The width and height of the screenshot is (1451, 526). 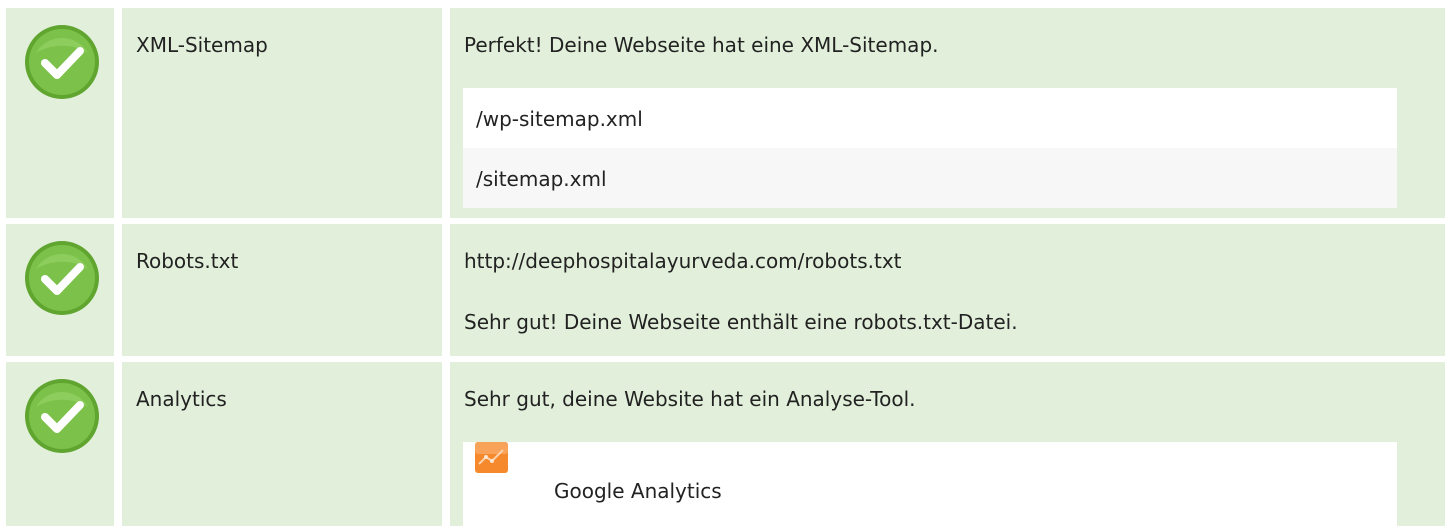 I want to click on check-name: Analytics, so click(x=181, y=399).